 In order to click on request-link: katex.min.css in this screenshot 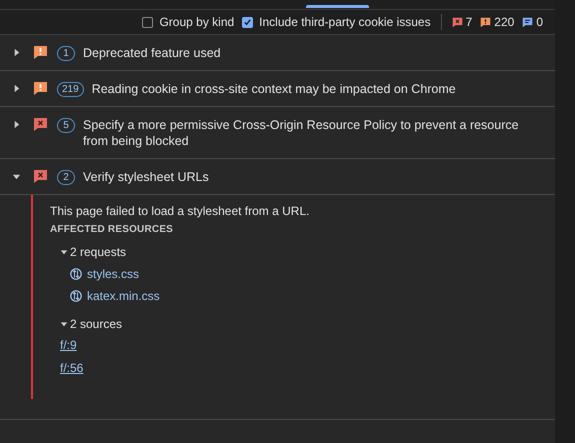, I will do `click(312, 296)`.